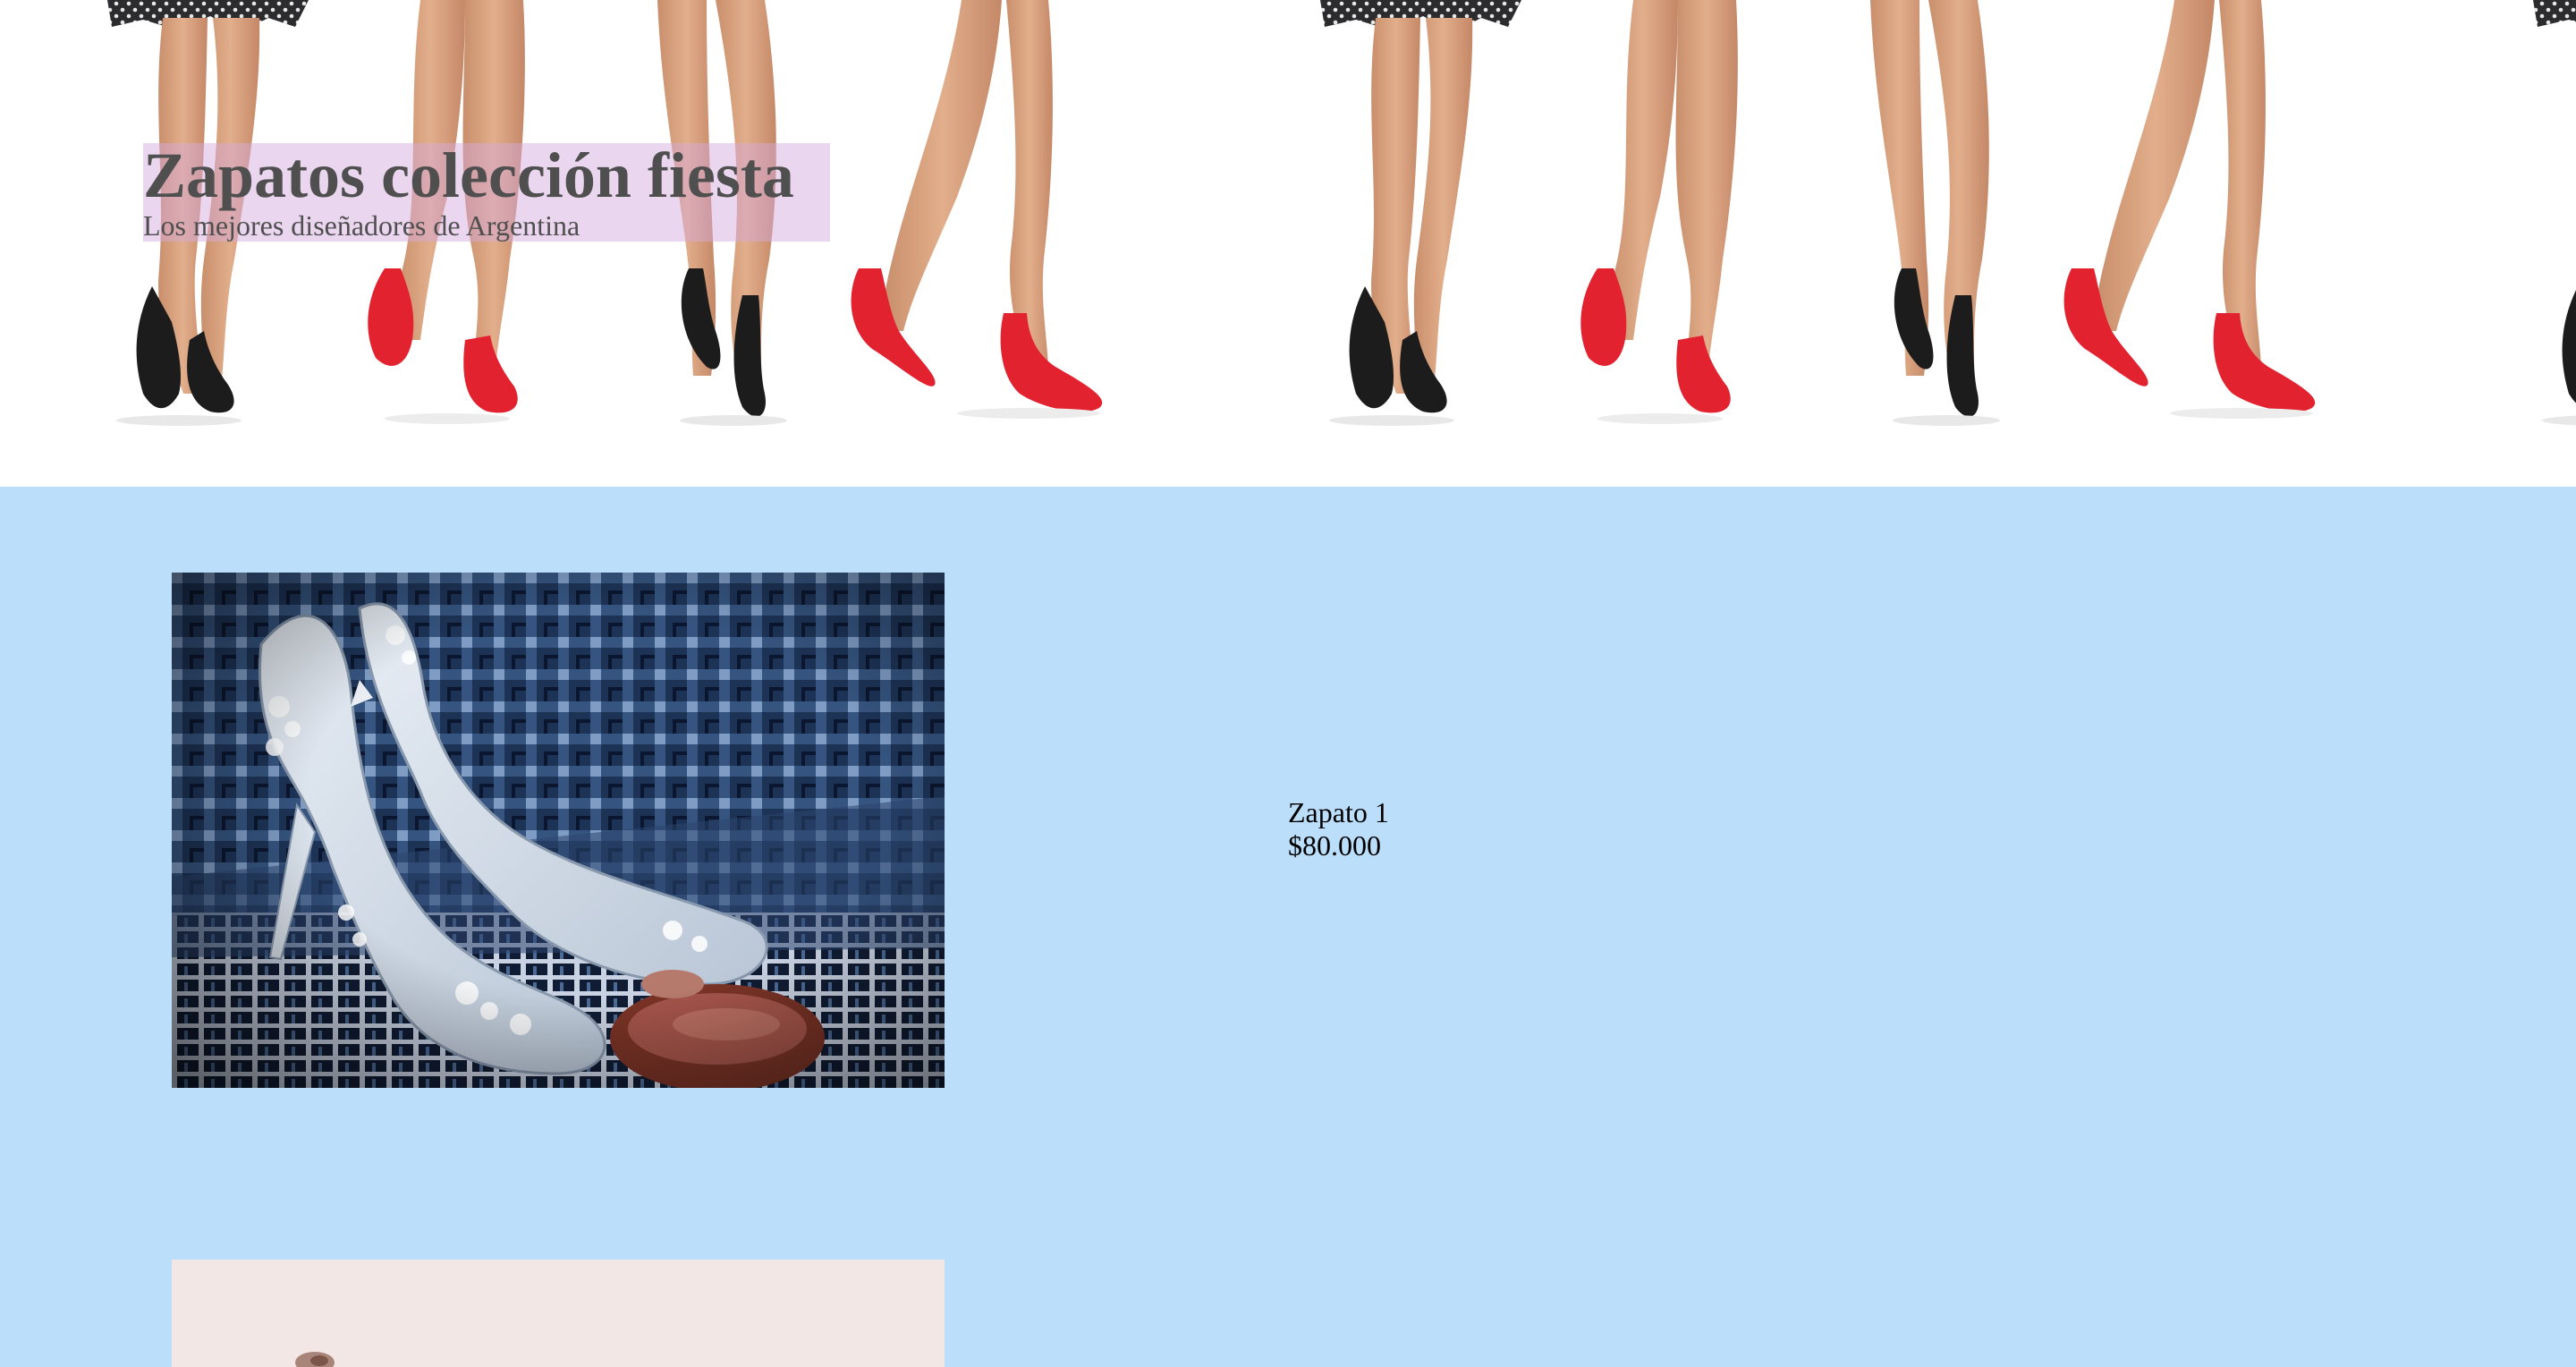 The image size is (2576, 1367). What do you see at coordinates (361, 225) in the screenshot?
I see `page-subtitle: Los mejores diseñadores de Argentina` at bounding box center [361, 225].